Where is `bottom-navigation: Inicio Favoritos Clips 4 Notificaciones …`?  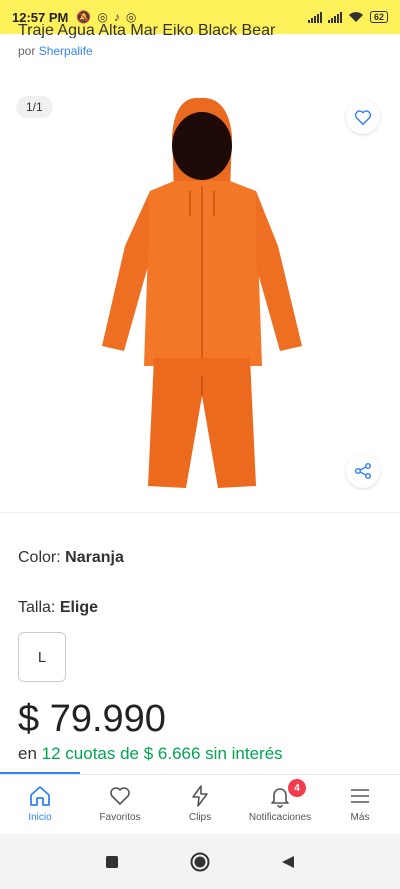 bottom-navigation: Inicio Favoritos Clips 4 Notificaciones … is located at coordinates (200, 804).